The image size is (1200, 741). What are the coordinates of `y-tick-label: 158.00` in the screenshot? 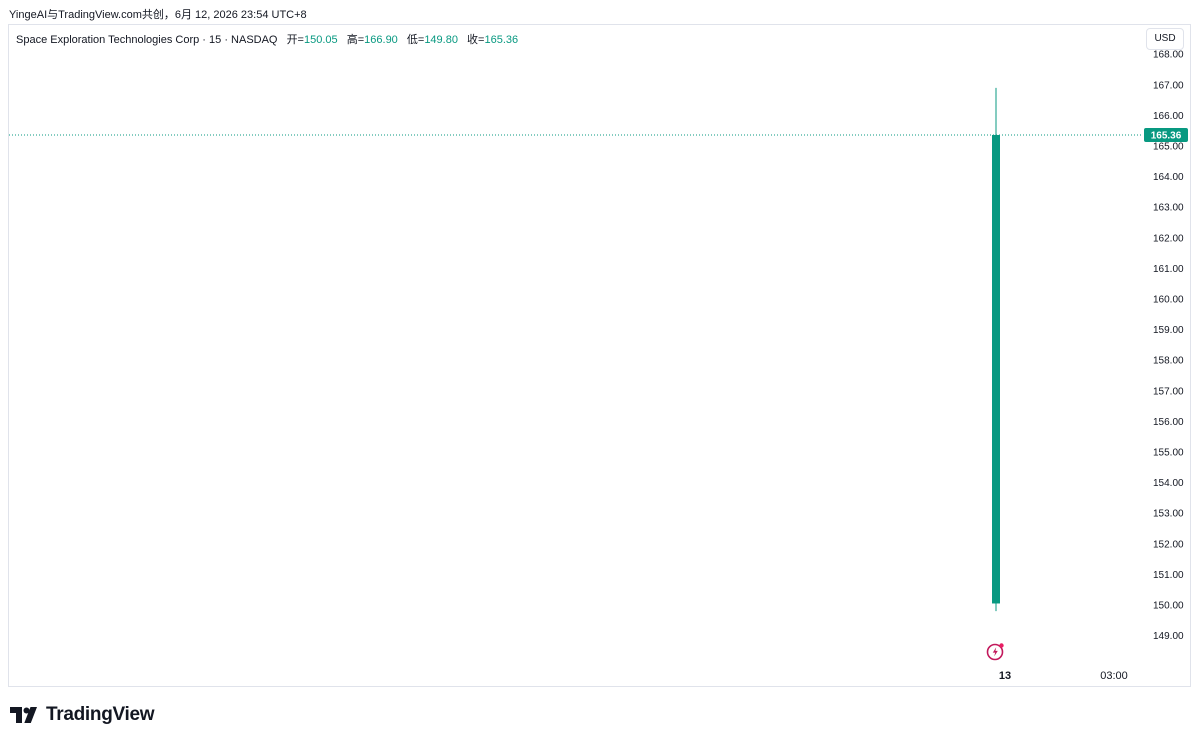 It's located at (1168, 361).